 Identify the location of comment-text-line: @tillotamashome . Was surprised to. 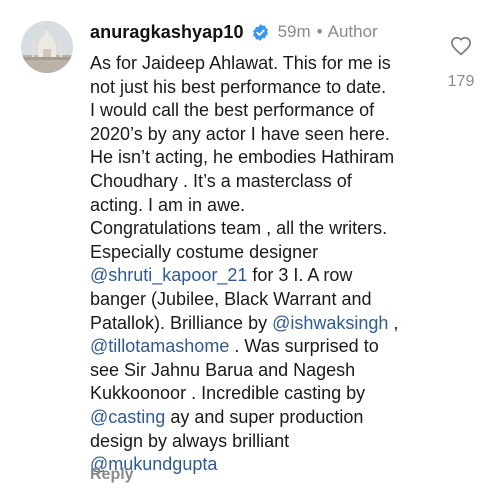
(262, 347).